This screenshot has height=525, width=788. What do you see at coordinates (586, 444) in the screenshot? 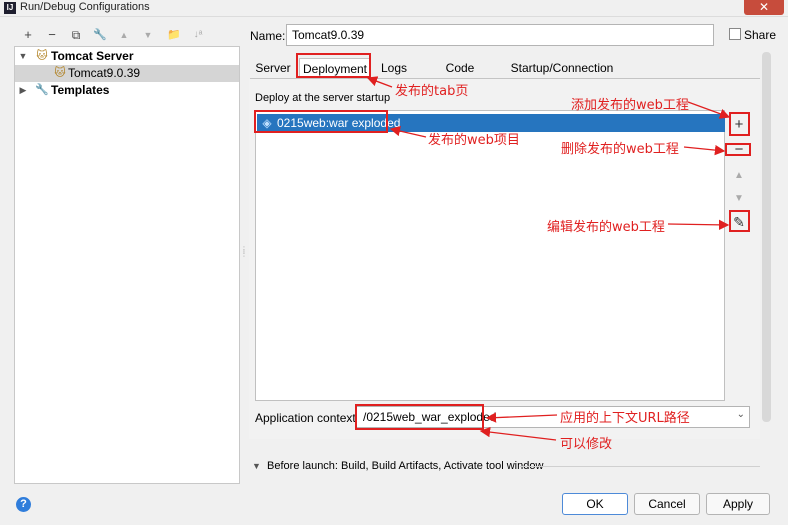
I see `annotation-editable: 可以修改` at bounding box center [586, 444].